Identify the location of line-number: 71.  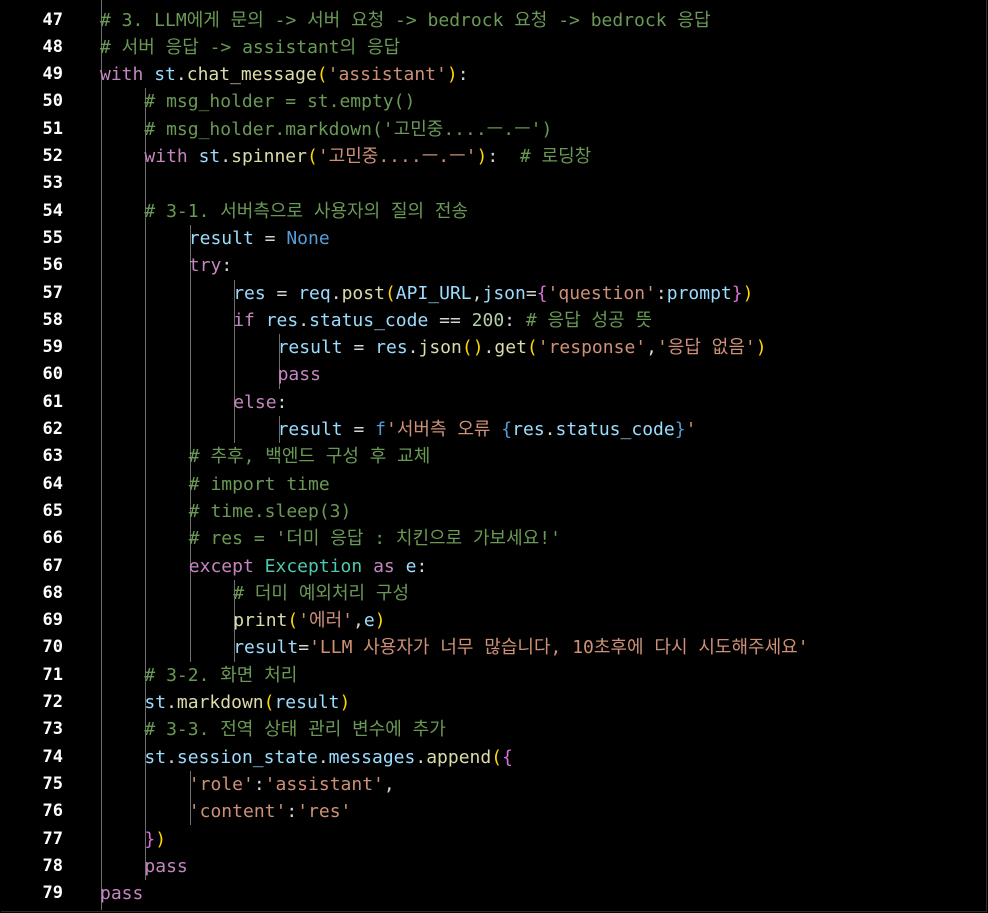
(52, 674).